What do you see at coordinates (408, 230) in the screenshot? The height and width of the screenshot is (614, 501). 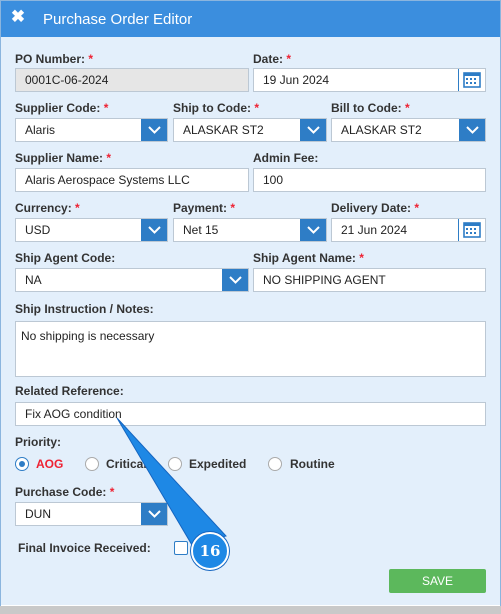 I see `delivery-date-field: 21 Jun 2024` at bounding box center [408, 230].